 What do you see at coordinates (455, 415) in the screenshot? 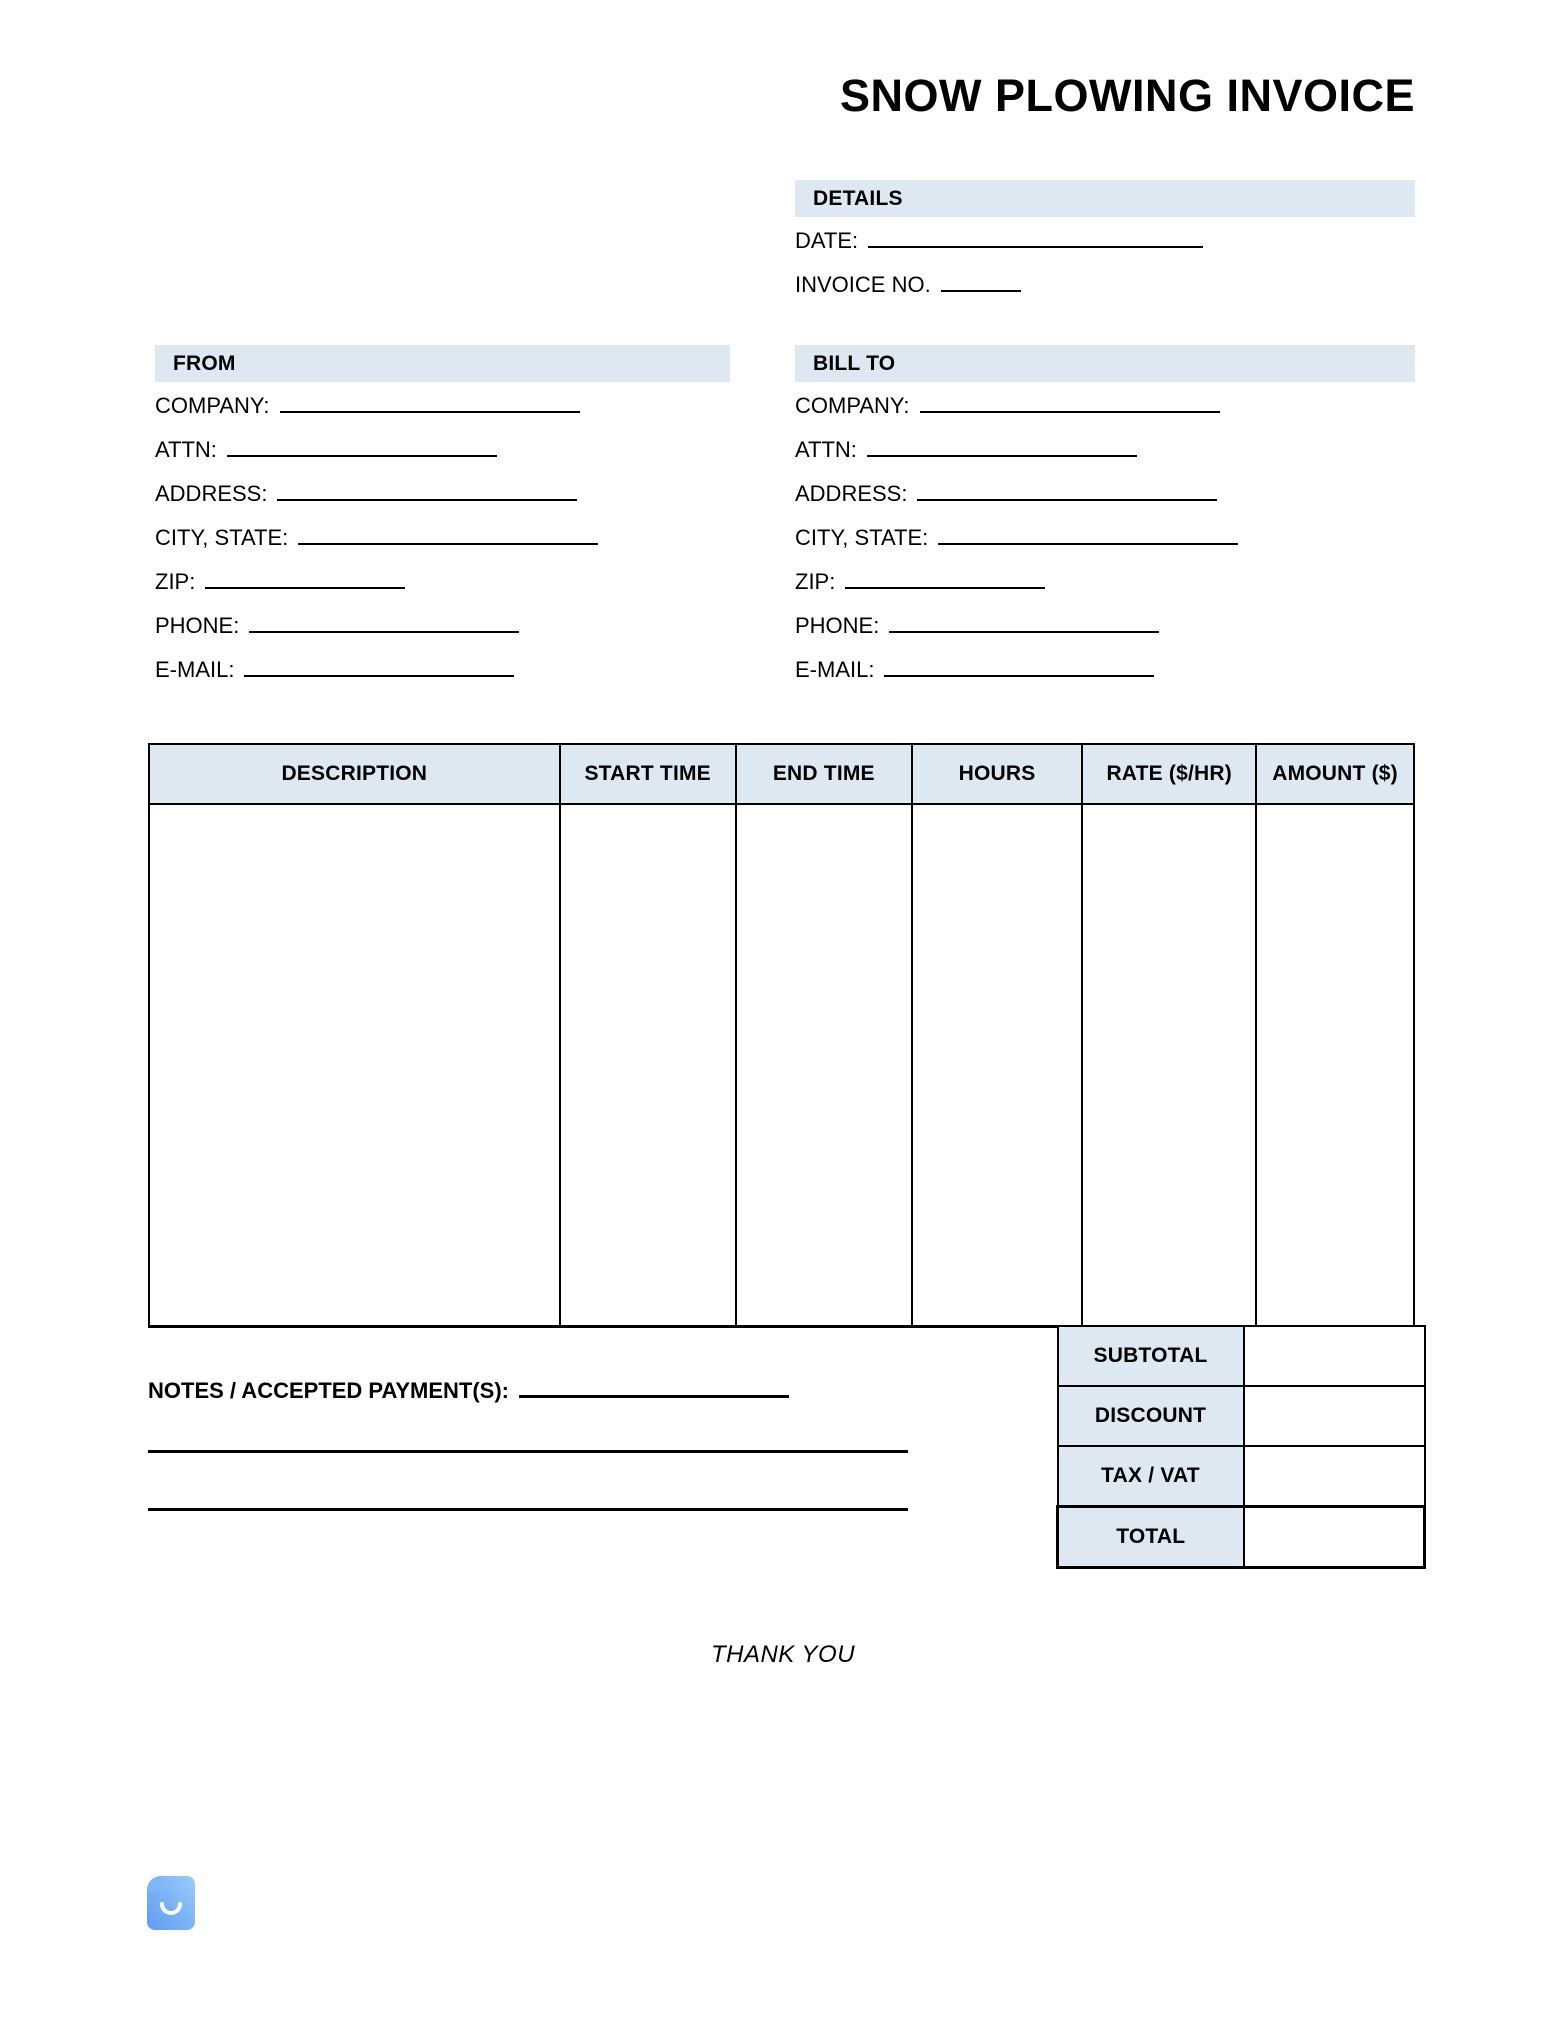
I see `from-field-company: COMPANY:` at bounding box center [455, 415].